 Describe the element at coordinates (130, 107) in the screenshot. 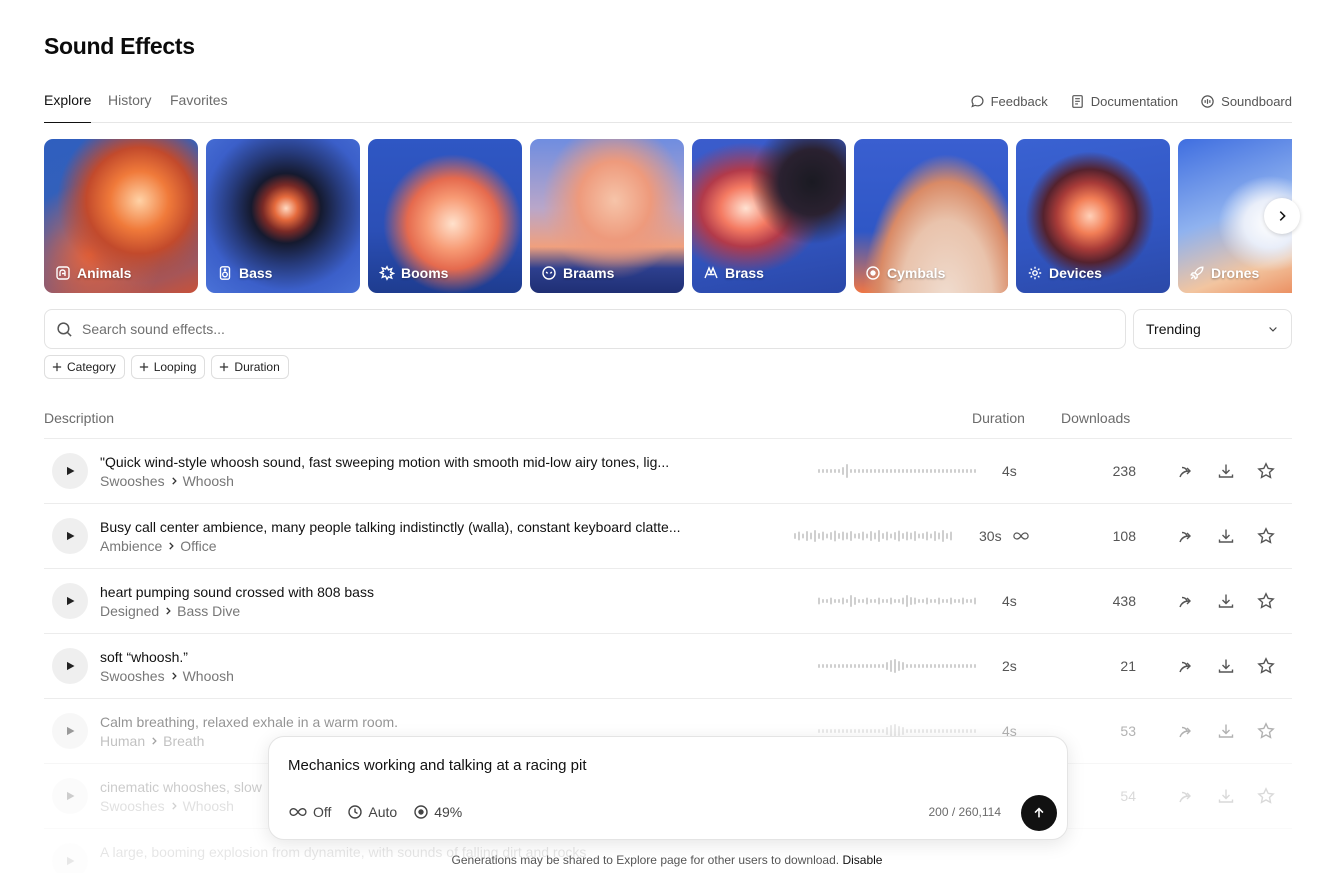

I see `tab-history: History` at that location.